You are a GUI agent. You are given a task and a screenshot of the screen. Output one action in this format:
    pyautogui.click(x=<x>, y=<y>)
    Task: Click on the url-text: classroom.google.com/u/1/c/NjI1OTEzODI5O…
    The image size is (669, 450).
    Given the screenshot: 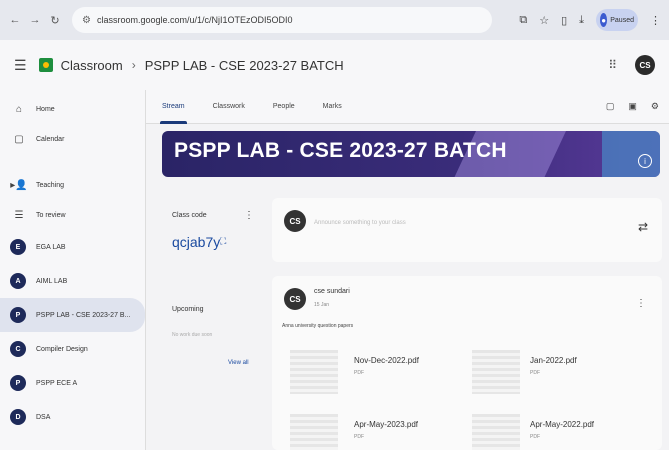 What is the action you would take?
    pyautogui.click(x=194, y=20)
    